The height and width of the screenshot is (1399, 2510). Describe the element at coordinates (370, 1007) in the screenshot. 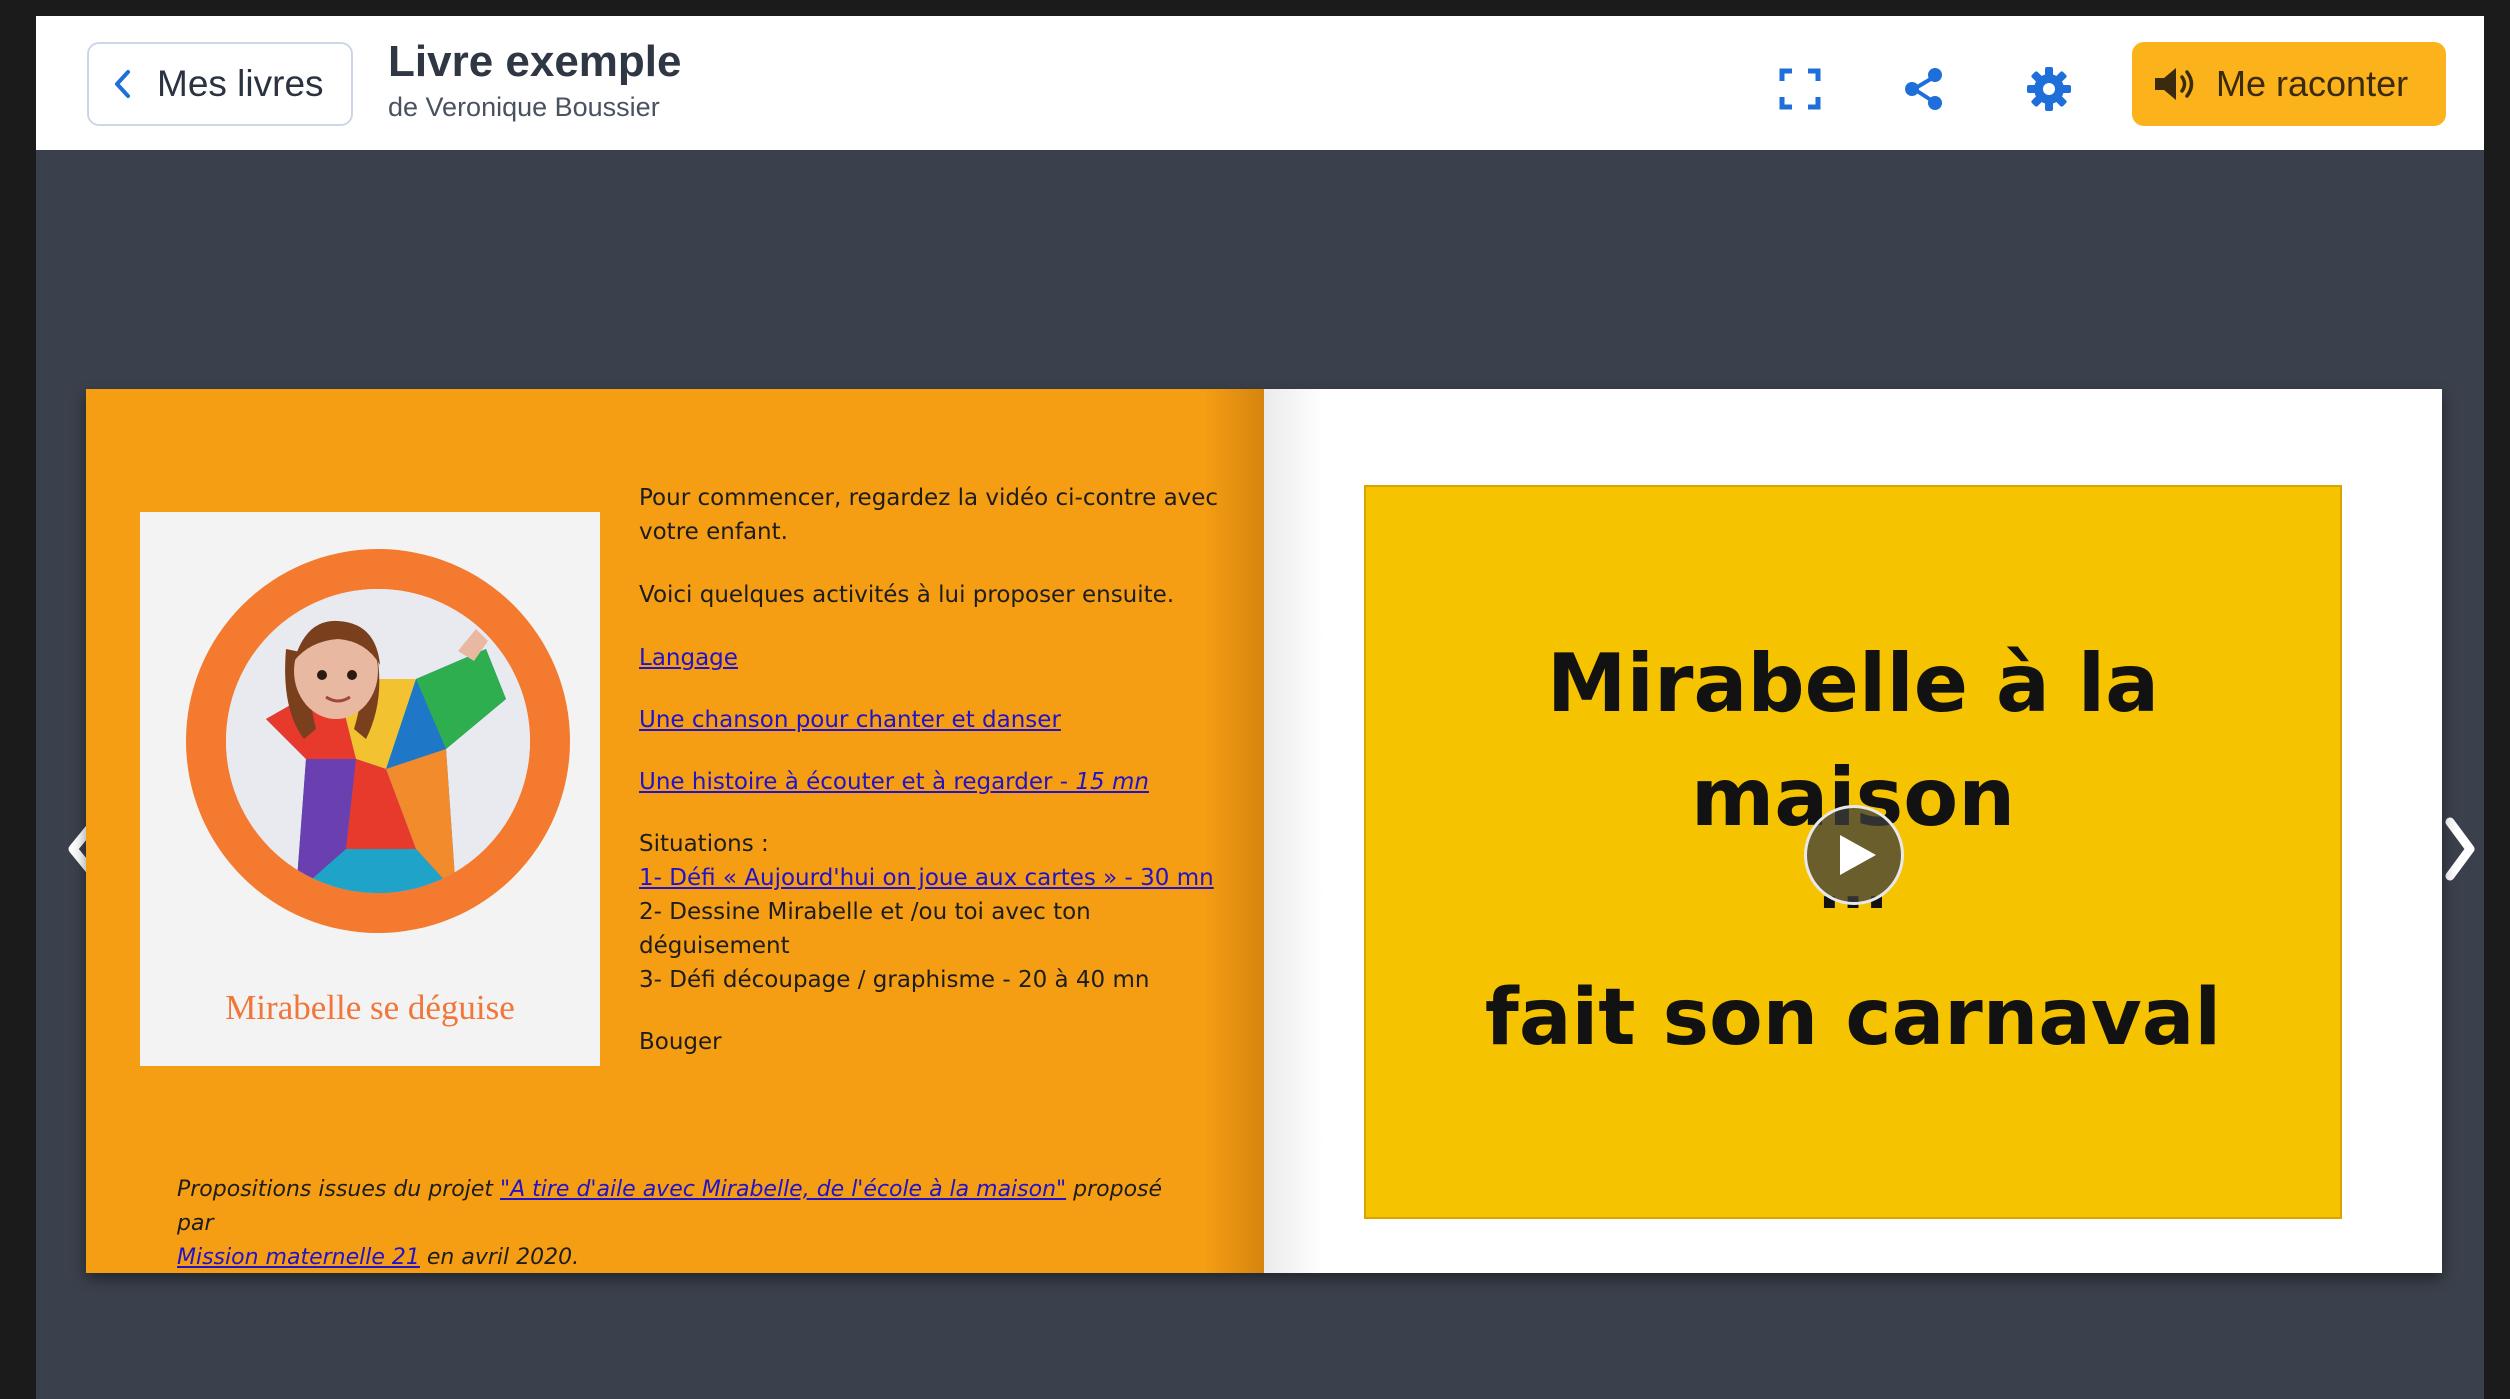

I see `cover-title: Mirabelle se déguise` at that location.